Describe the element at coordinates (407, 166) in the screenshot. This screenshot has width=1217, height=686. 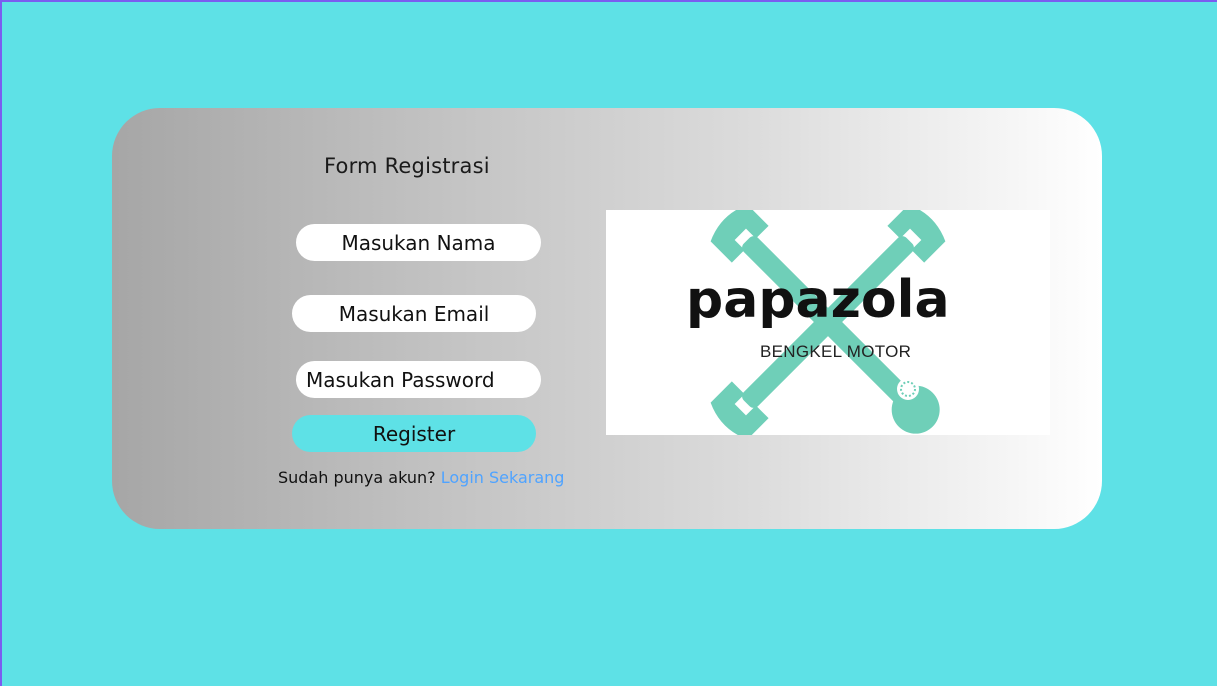
I see `form-title: Form Registrasi` at that location.